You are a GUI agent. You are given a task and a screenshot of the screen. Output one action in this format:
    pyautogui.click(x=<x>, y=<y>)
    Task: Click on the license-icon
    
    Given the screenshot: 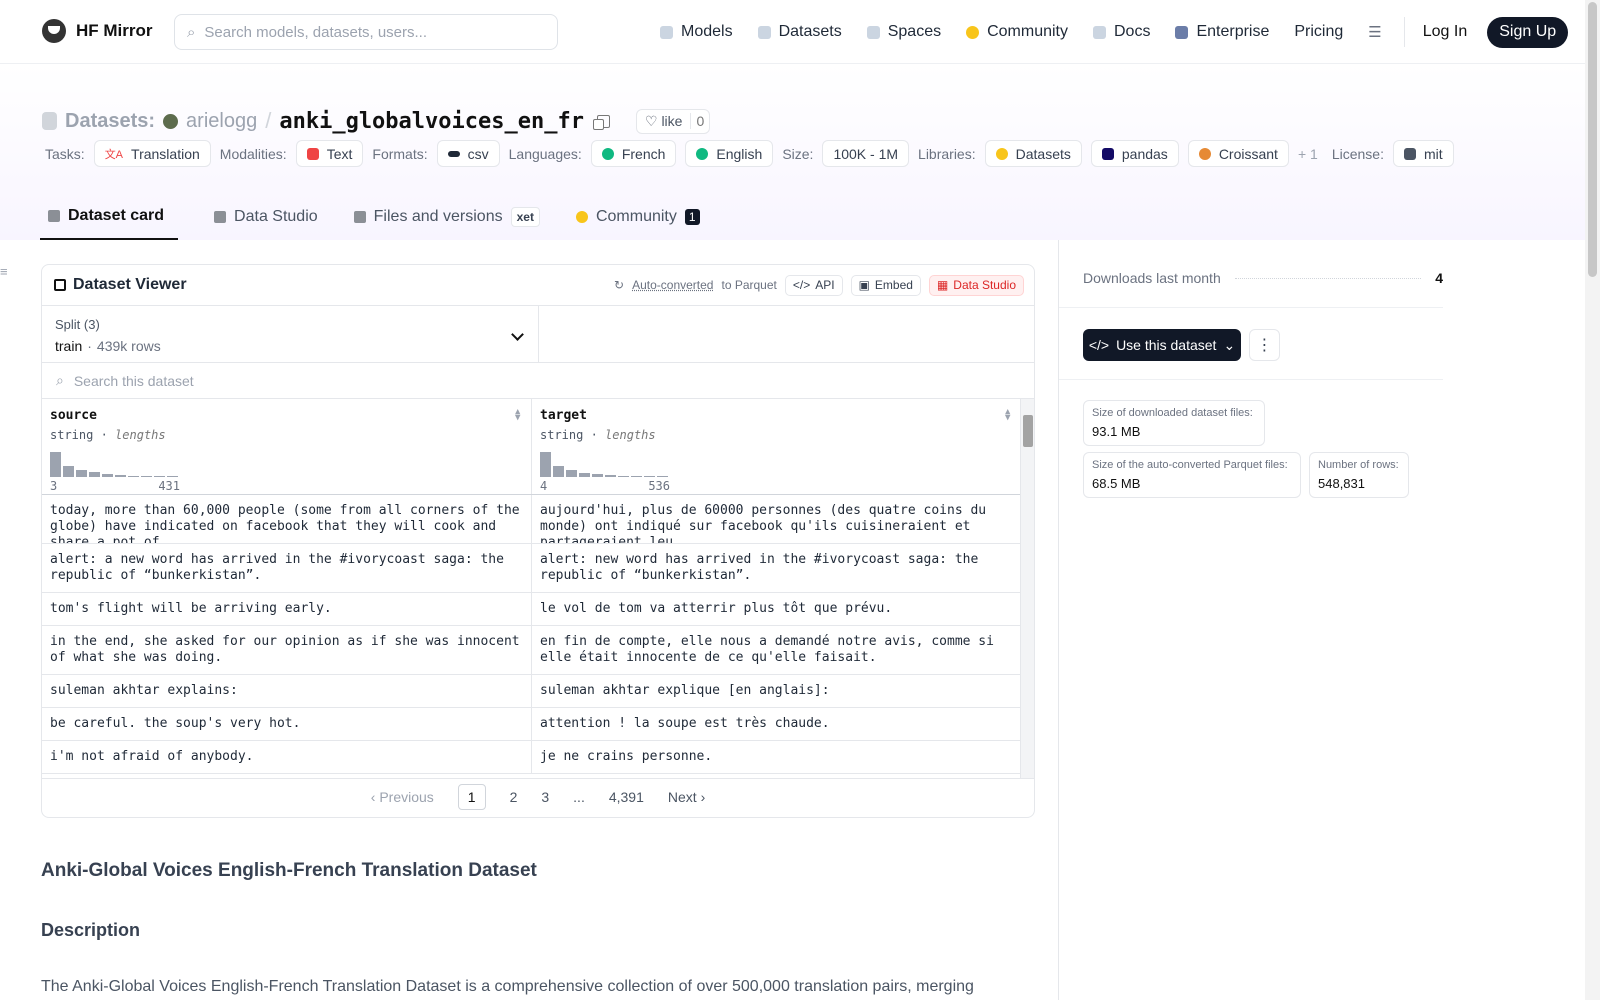 What is the action you would take?
    pyautogui.click(x=1409, y=153)
    